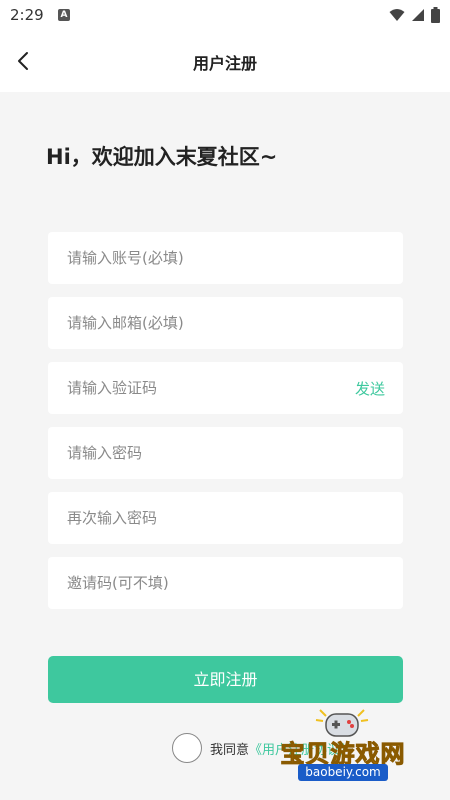 The height and width of the screenshot is (800, 450). Describe the element at coordinates (27, 15) in the screenshot. I see `status-time: 2:29` at that location.